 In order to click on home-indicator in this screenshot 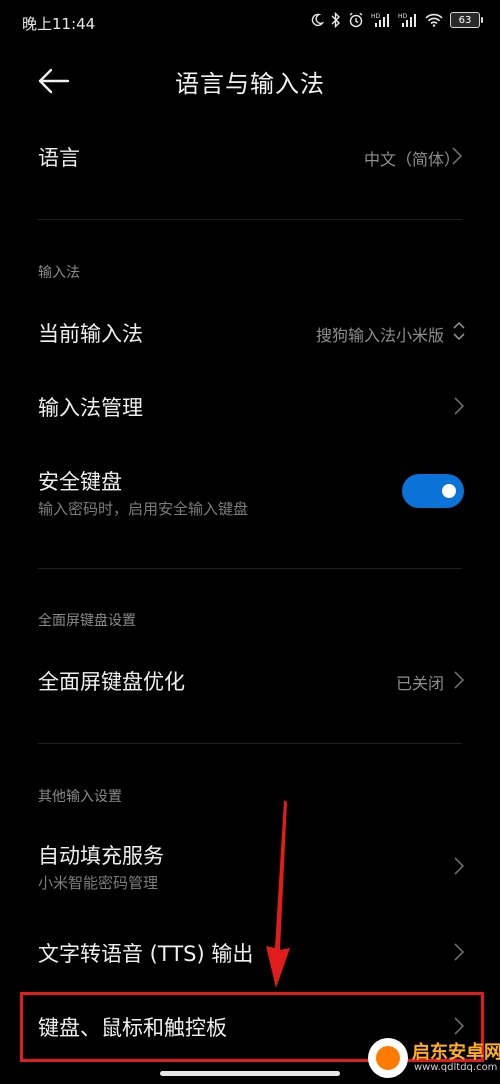, I will do `click(250, 1073)`.